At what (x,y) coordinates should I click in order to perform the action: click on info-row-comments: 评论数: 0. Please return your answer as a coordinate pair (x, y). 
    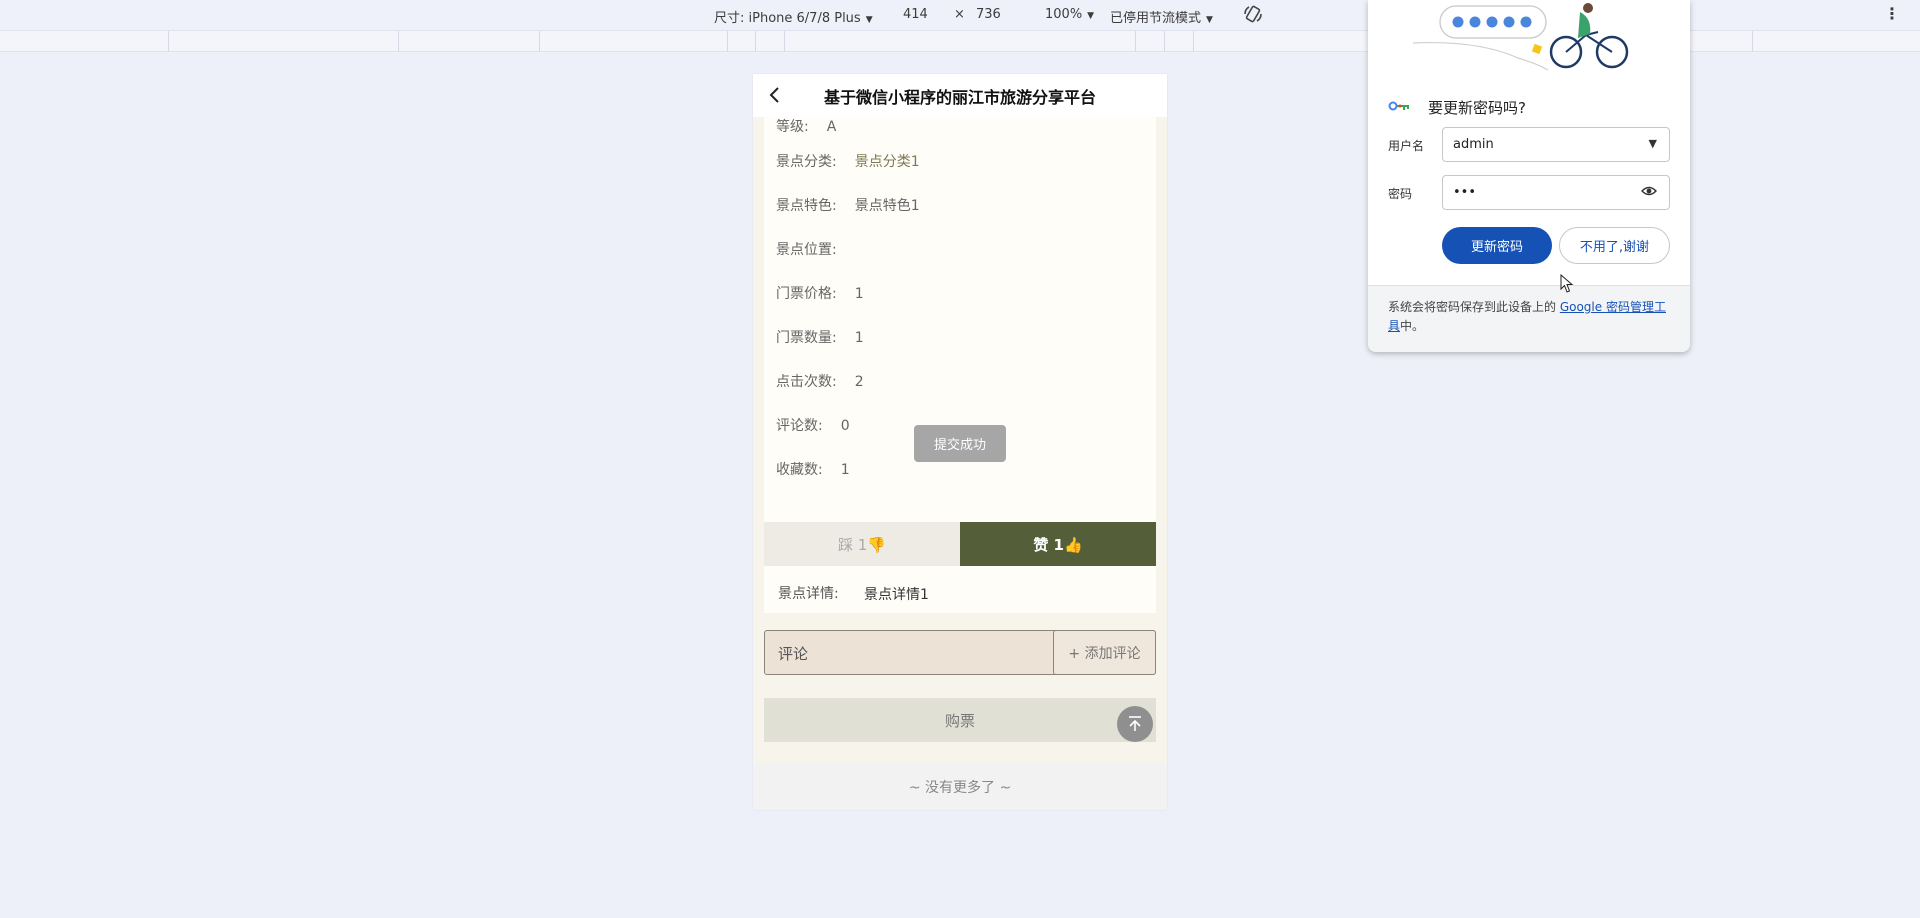
    Looking at the image, I should click on (813, 425).